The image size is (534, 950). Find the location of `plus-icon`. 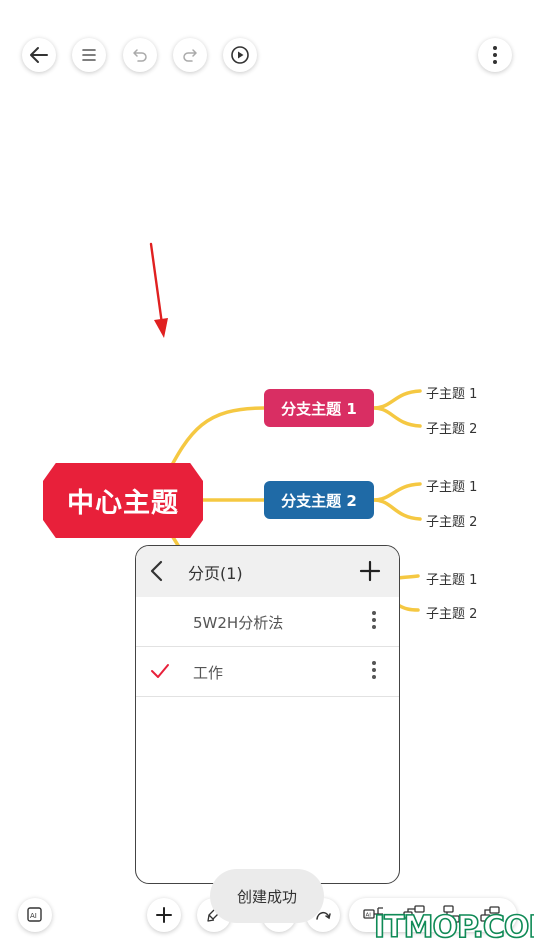

plus-icon is located at coordinates (370, 571).